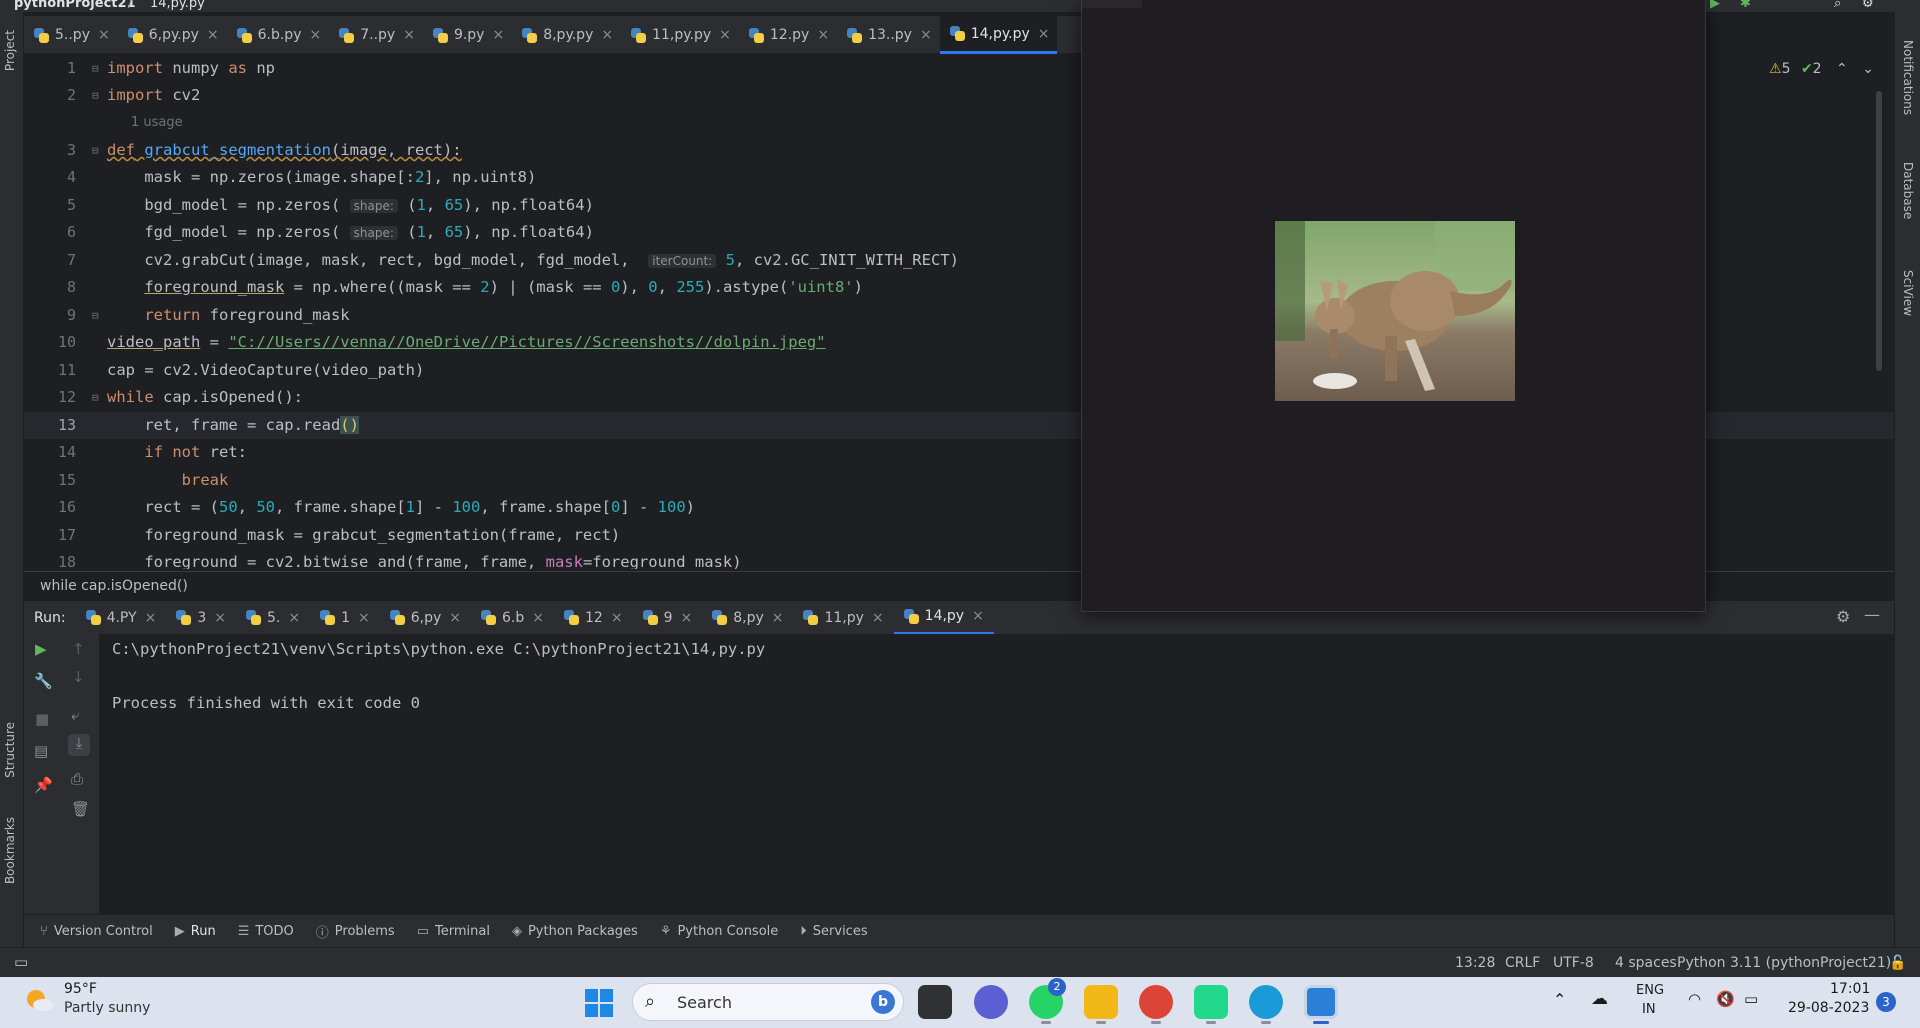 This screenshot has width=1920, height=1028. Describe the element at coordinates (453, 931) in the screenshot. I see `terminal-tab: ▭ Terminal` at that location.